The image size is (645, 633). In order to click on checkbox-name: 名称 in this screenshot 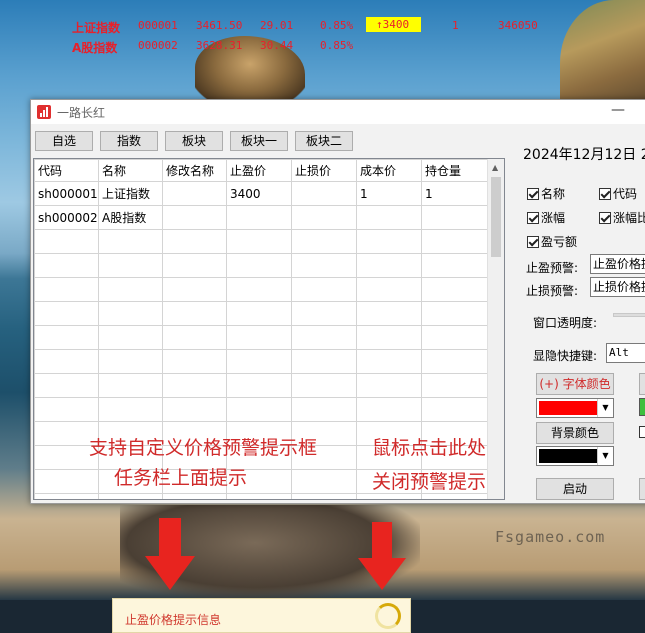, I will do `click(546, 193)`.